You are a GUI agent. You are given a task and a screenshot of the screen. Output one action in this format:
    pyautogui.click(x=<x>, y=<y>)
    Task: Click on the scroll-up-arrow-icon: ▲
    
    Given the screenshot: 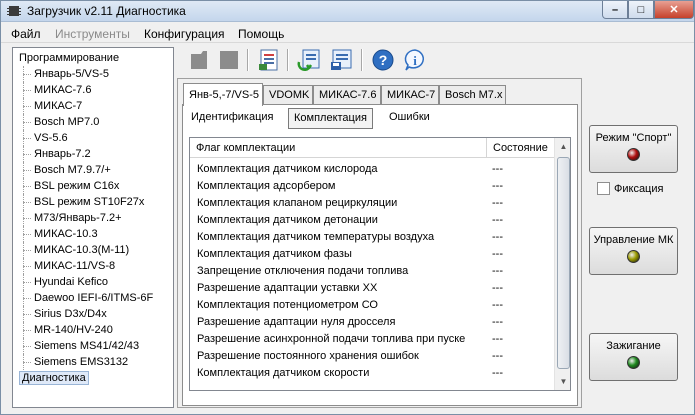 What is the action you would take?
    pyautogui.click(x=562, y=146)
    